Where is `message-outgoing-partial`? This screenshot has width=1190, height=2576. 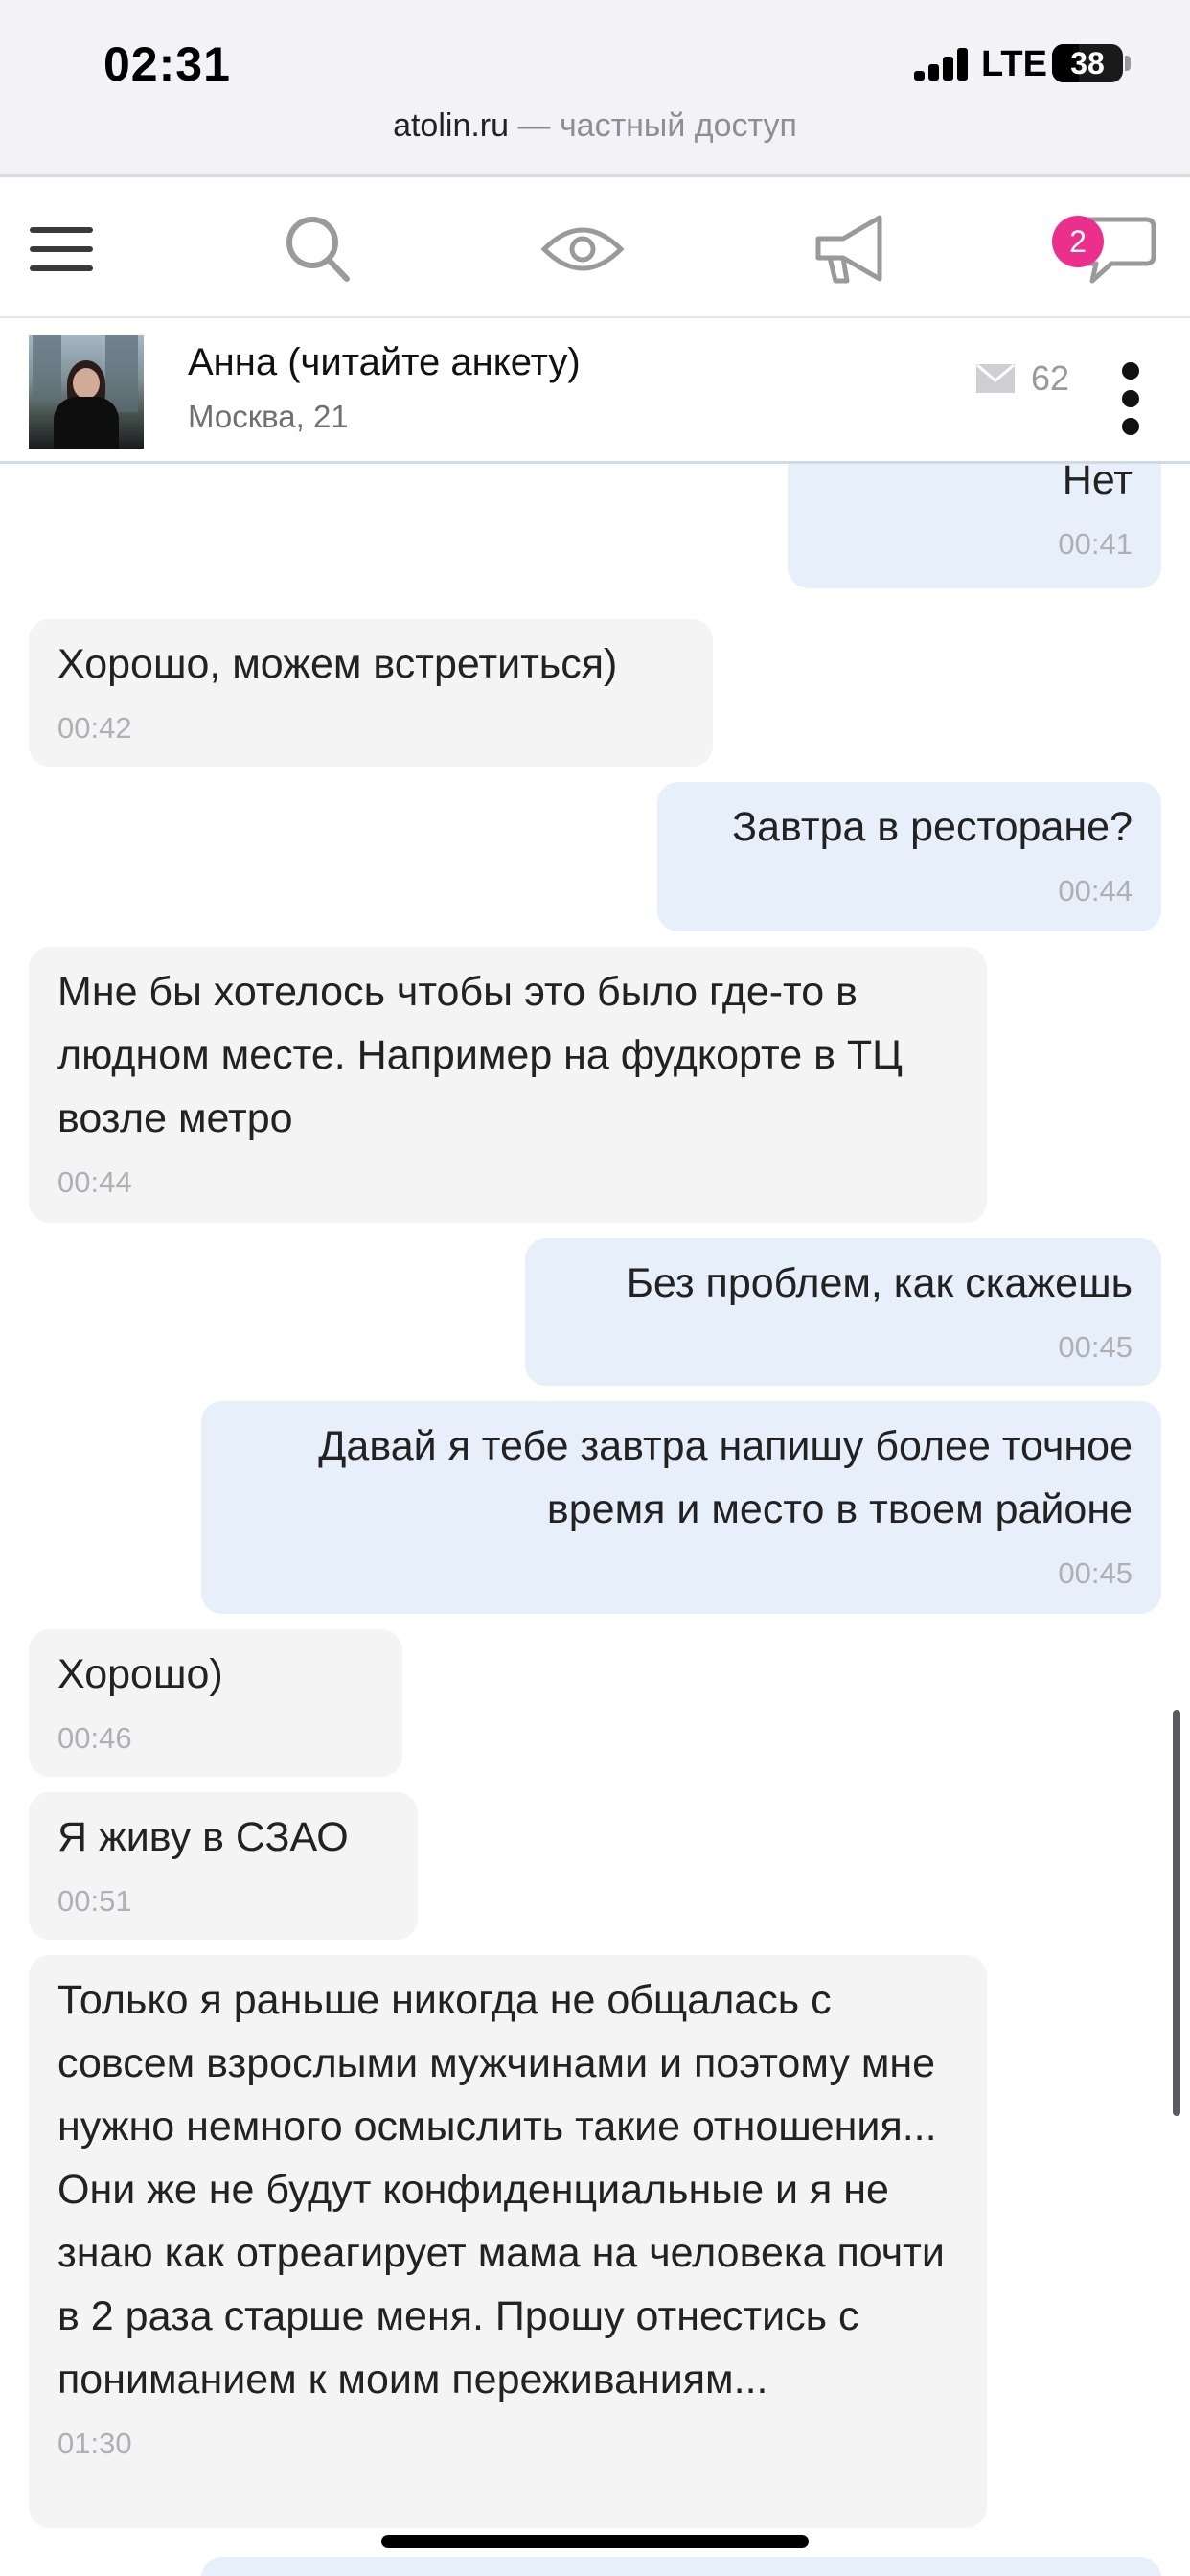
message-outgoing-partial is located at coordinates (681, 2566).